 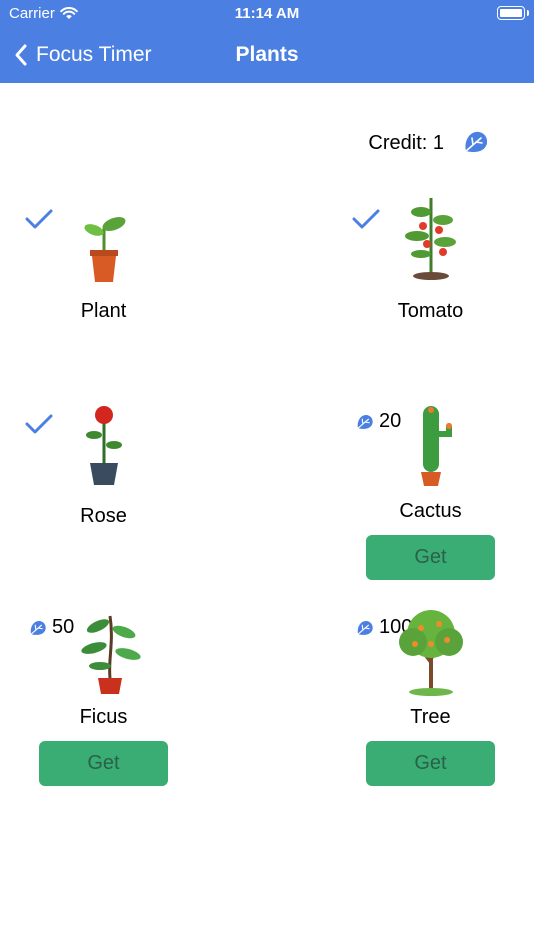 I want to click on plant-name: Cactus, so click(x=430, y=511).